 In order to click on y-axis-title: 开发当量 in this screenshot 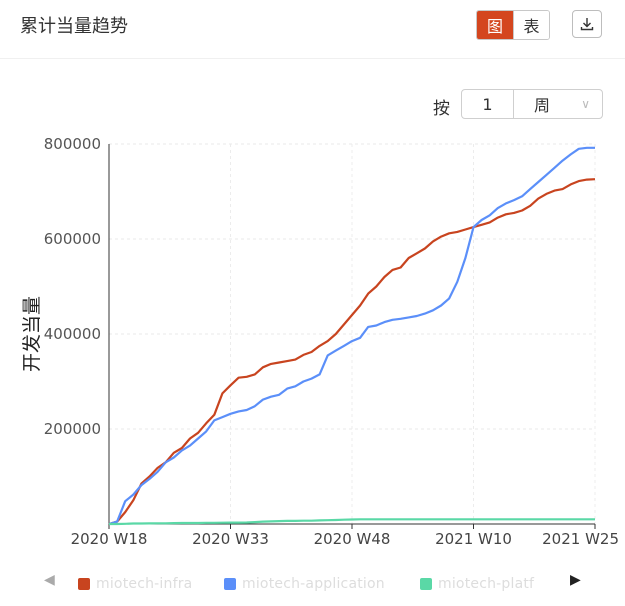, I will do `click(32, 334)`.